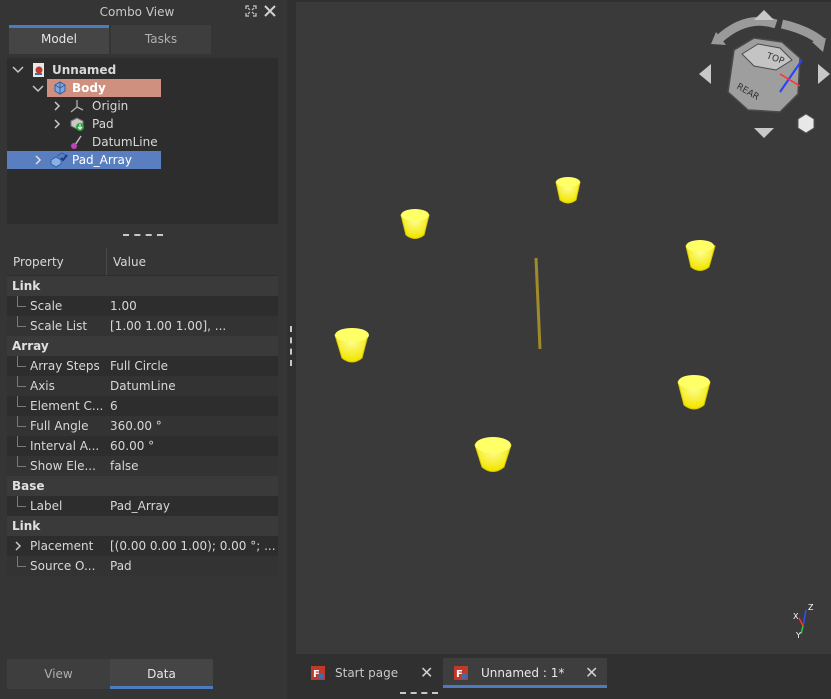  Describe the element at coordinates (89, 88) in the screenshot. I see `tree-item-label: Body` at that location.